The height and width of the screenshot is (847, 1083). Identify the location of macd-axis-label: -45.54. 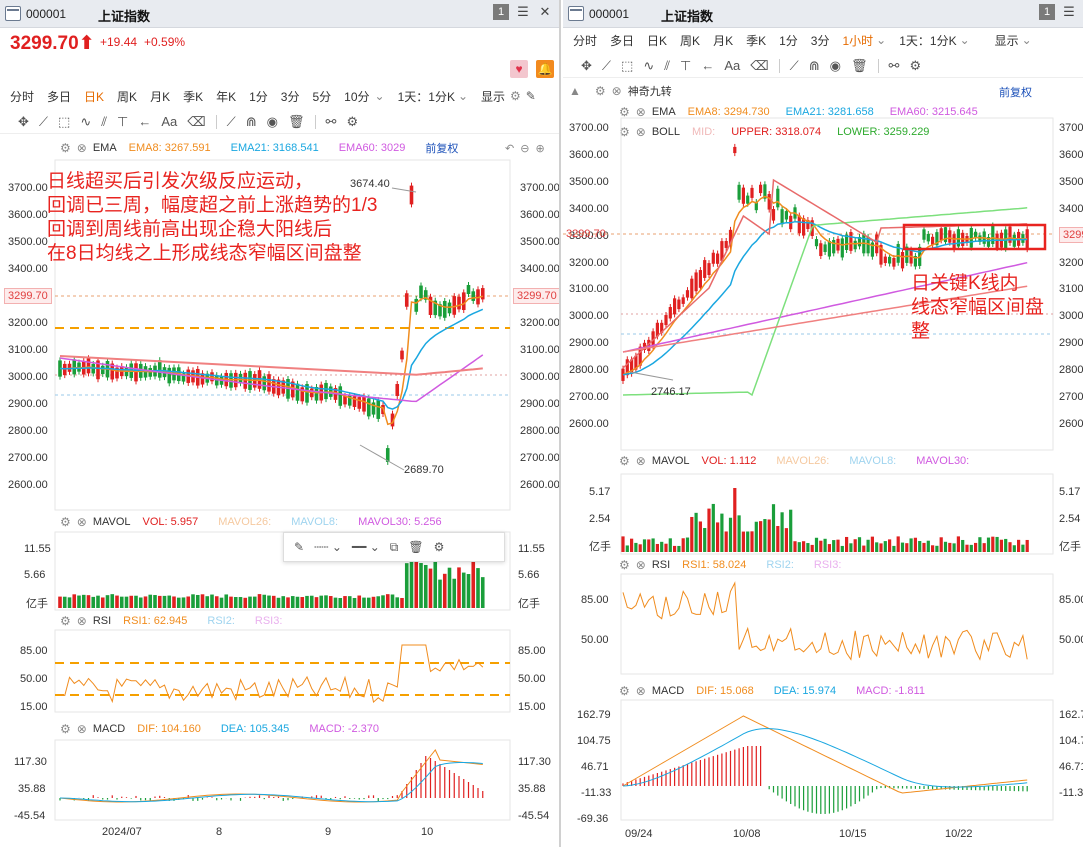
(30, 816).